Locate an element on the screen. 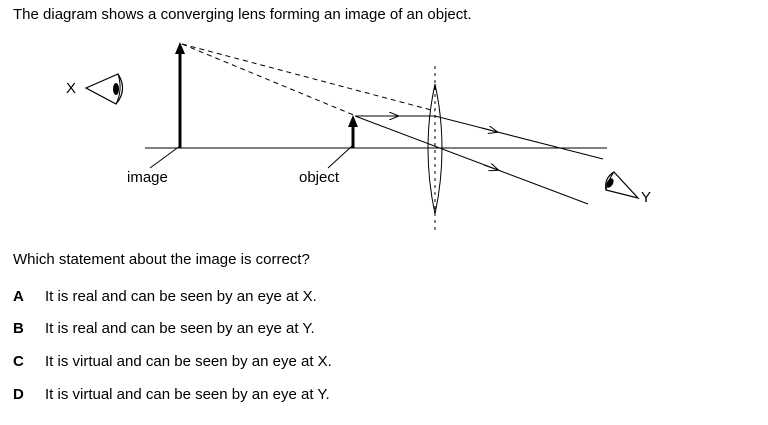 Image resolution: width=768 pixels, height=425 pixels. object-label-leader is located at coordinates (340, 157).